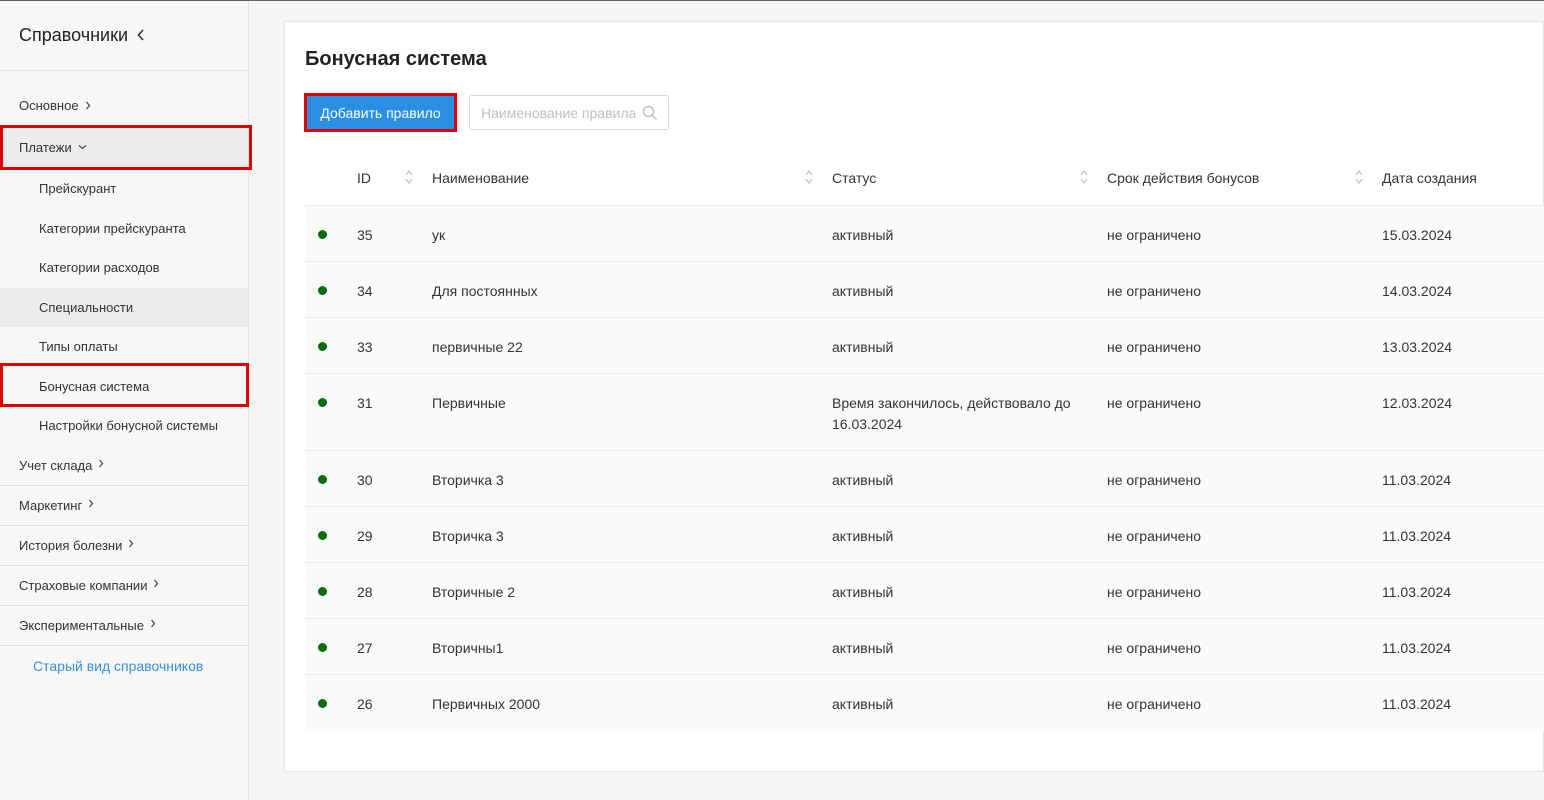  I want to click on table-row: 35 ук активный не ограничено 15.03.2024, so click(924, 234).